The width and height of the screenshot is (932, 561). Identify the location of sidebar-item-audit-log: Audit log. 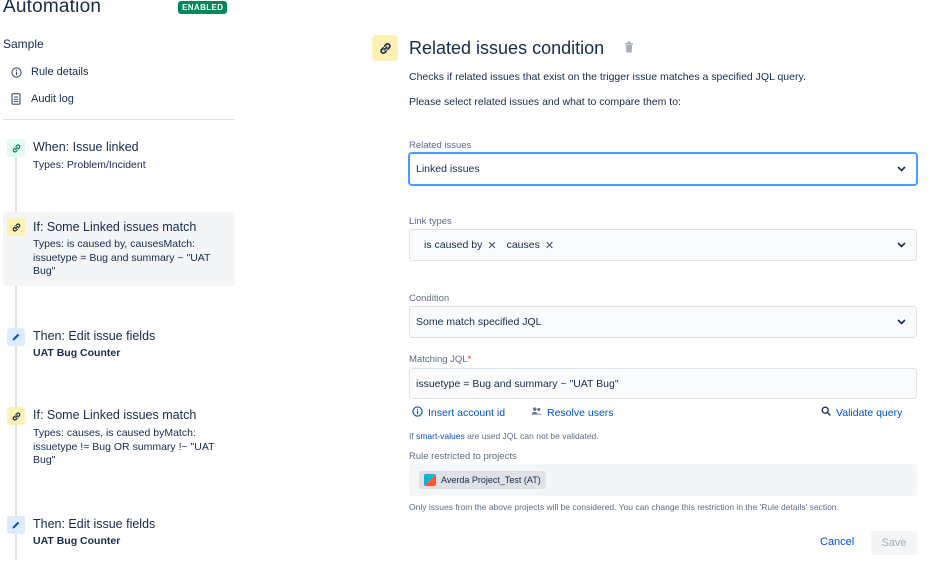
(42, 99).